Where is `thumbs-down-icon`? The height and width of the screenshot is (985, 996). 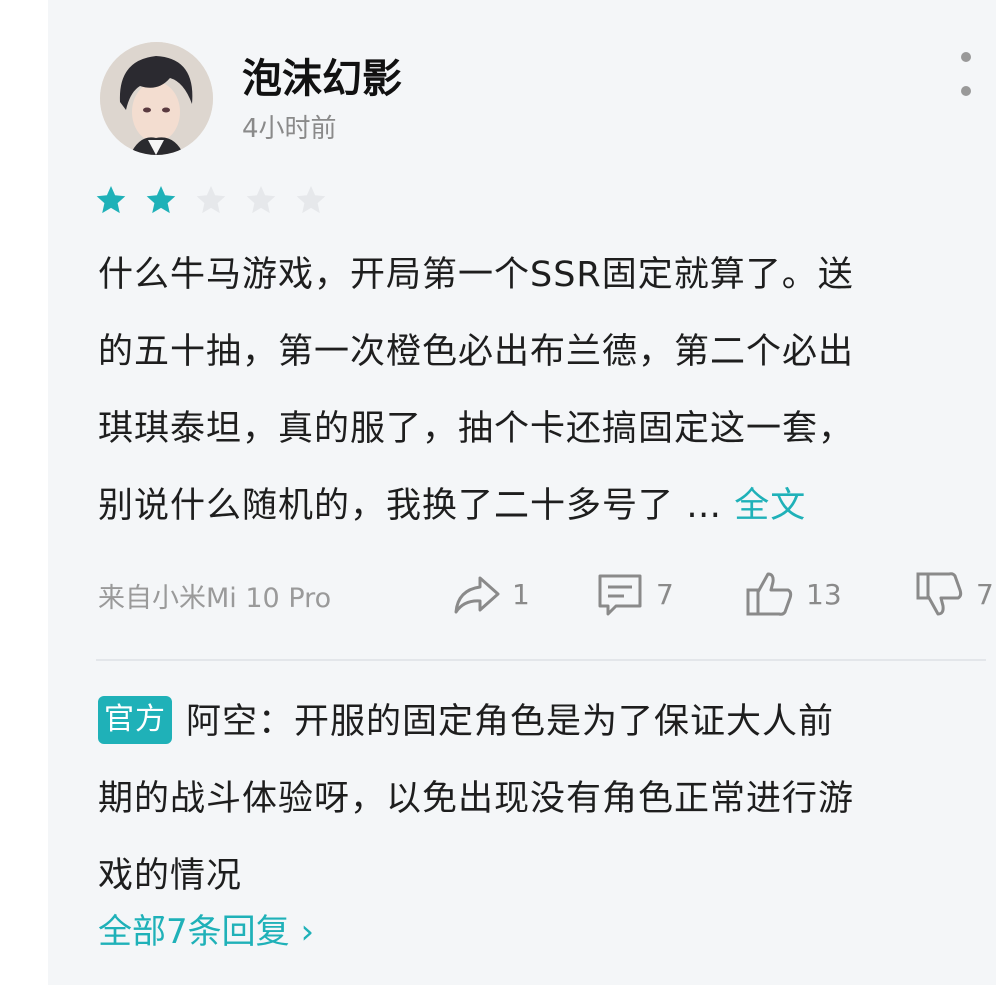
thumbs-down-icon is located at coordinates (939, 594).